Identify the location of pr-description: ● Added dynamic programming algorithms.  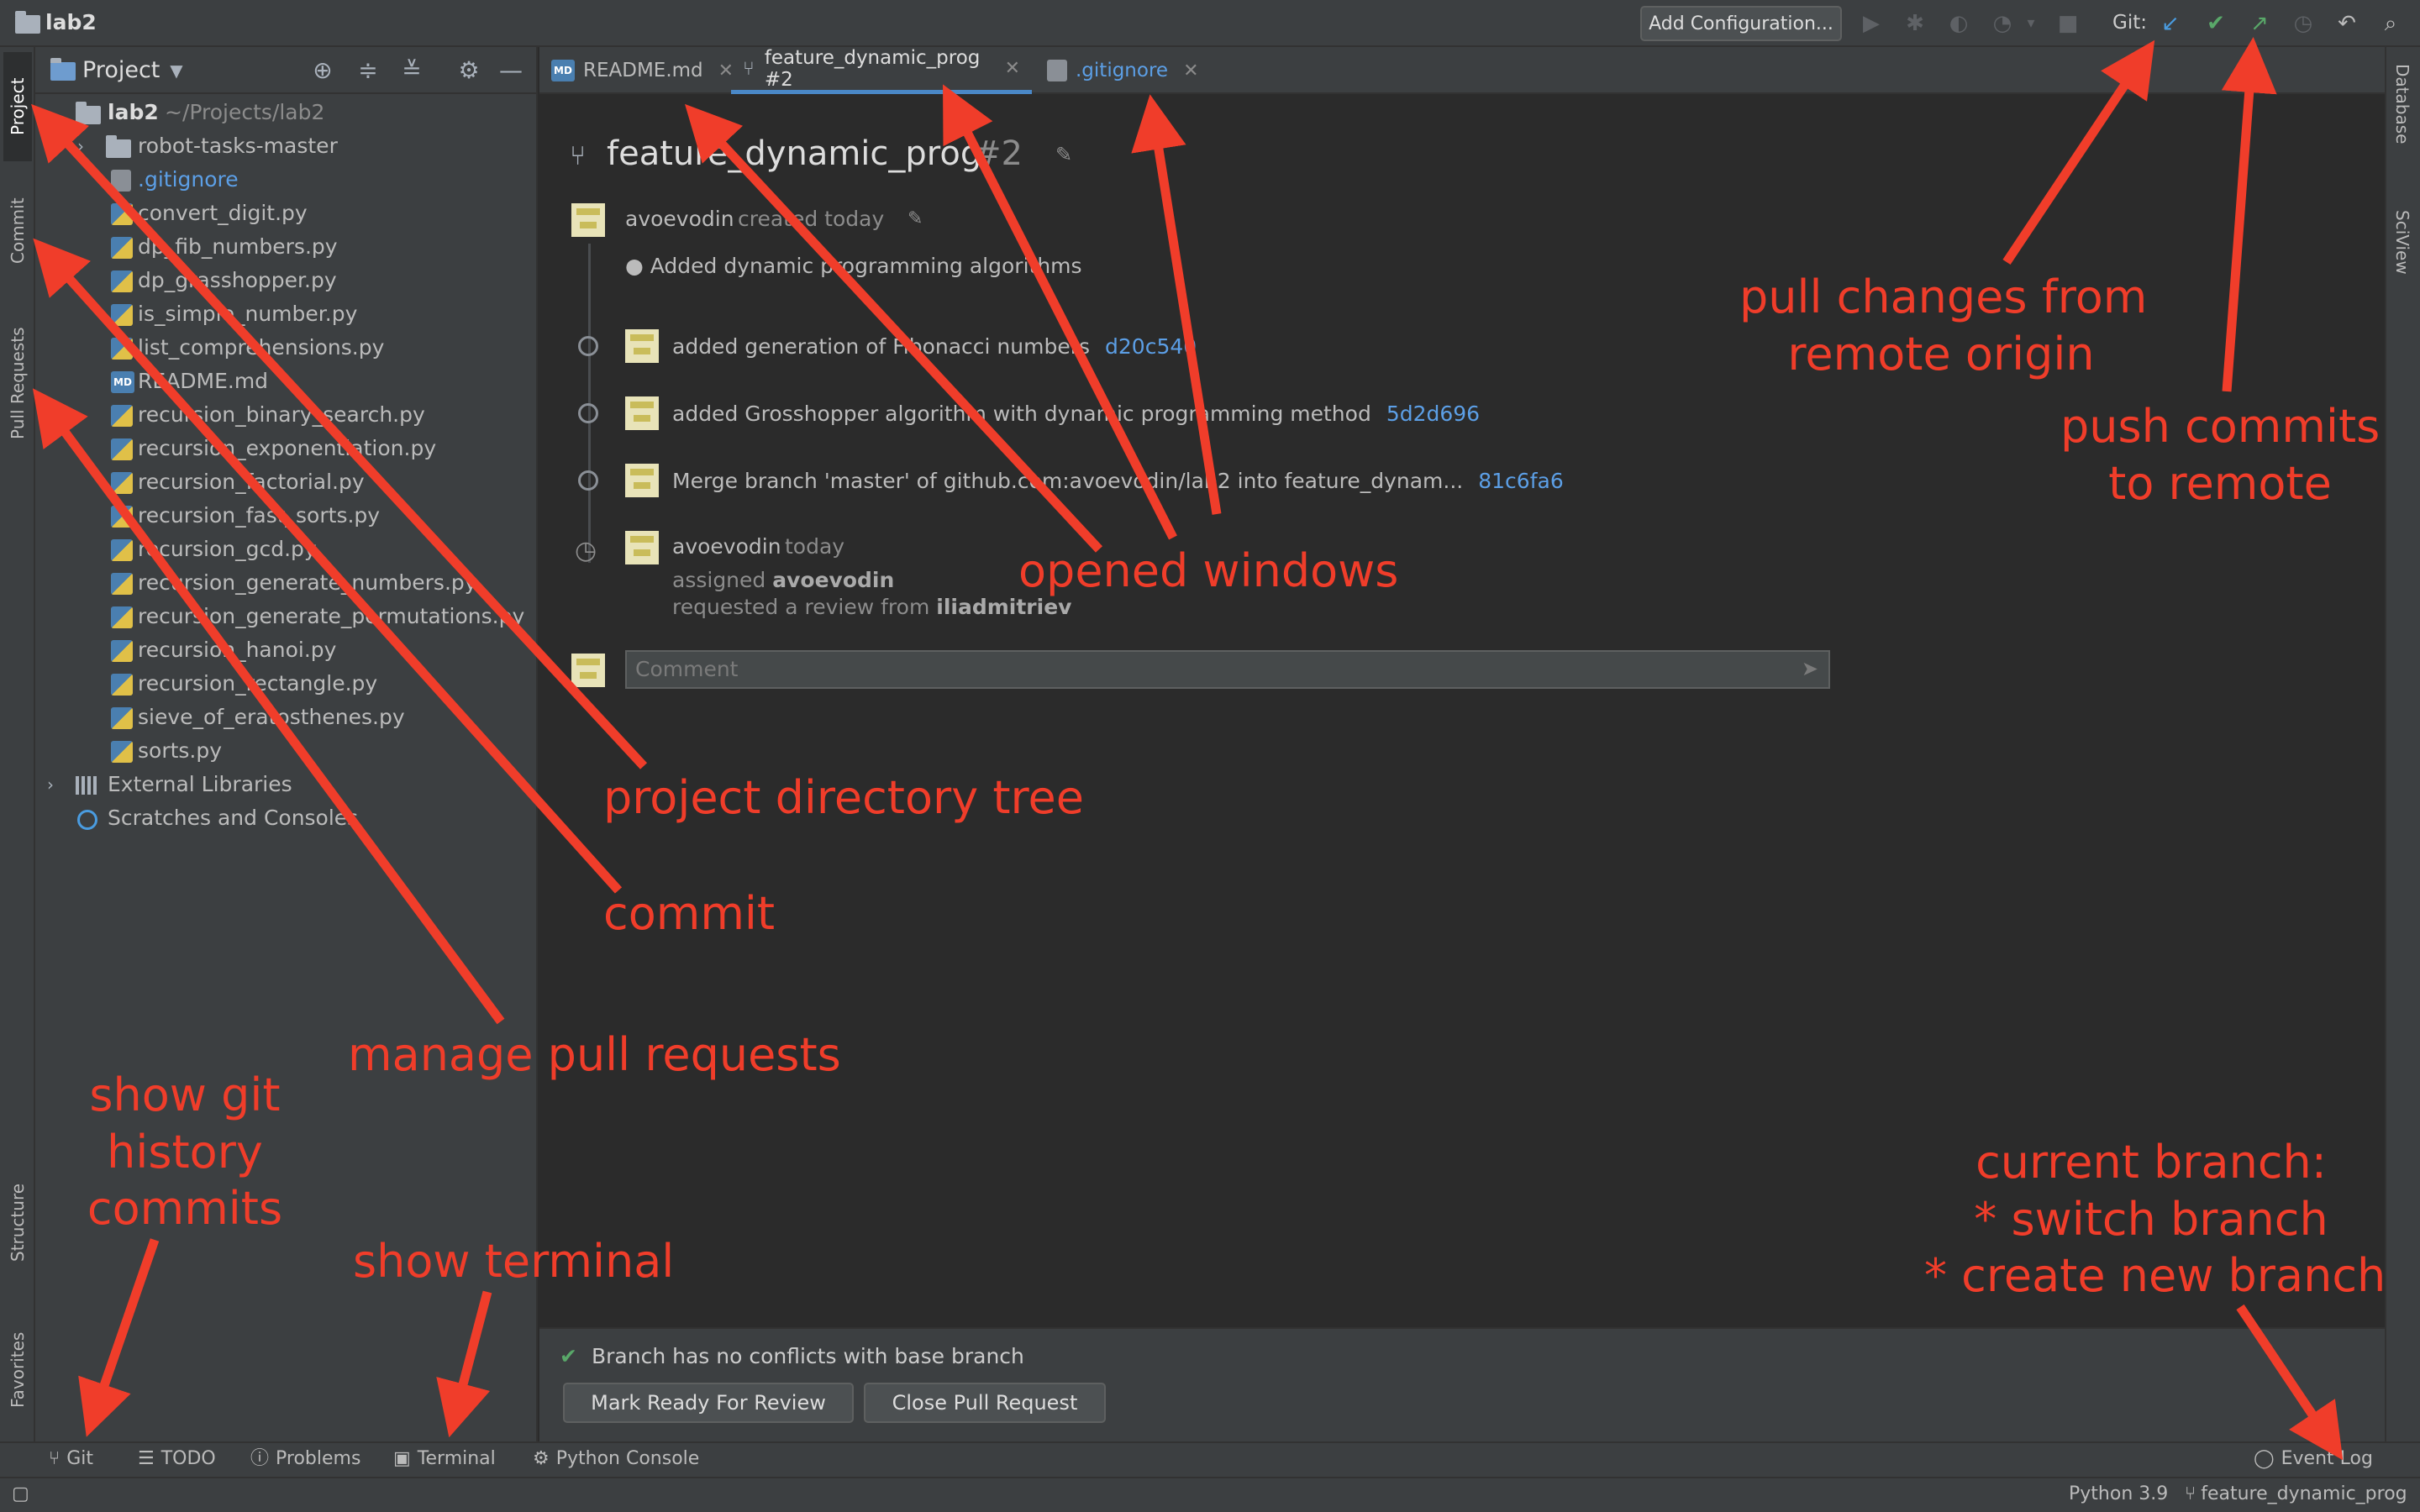
(854, 266).